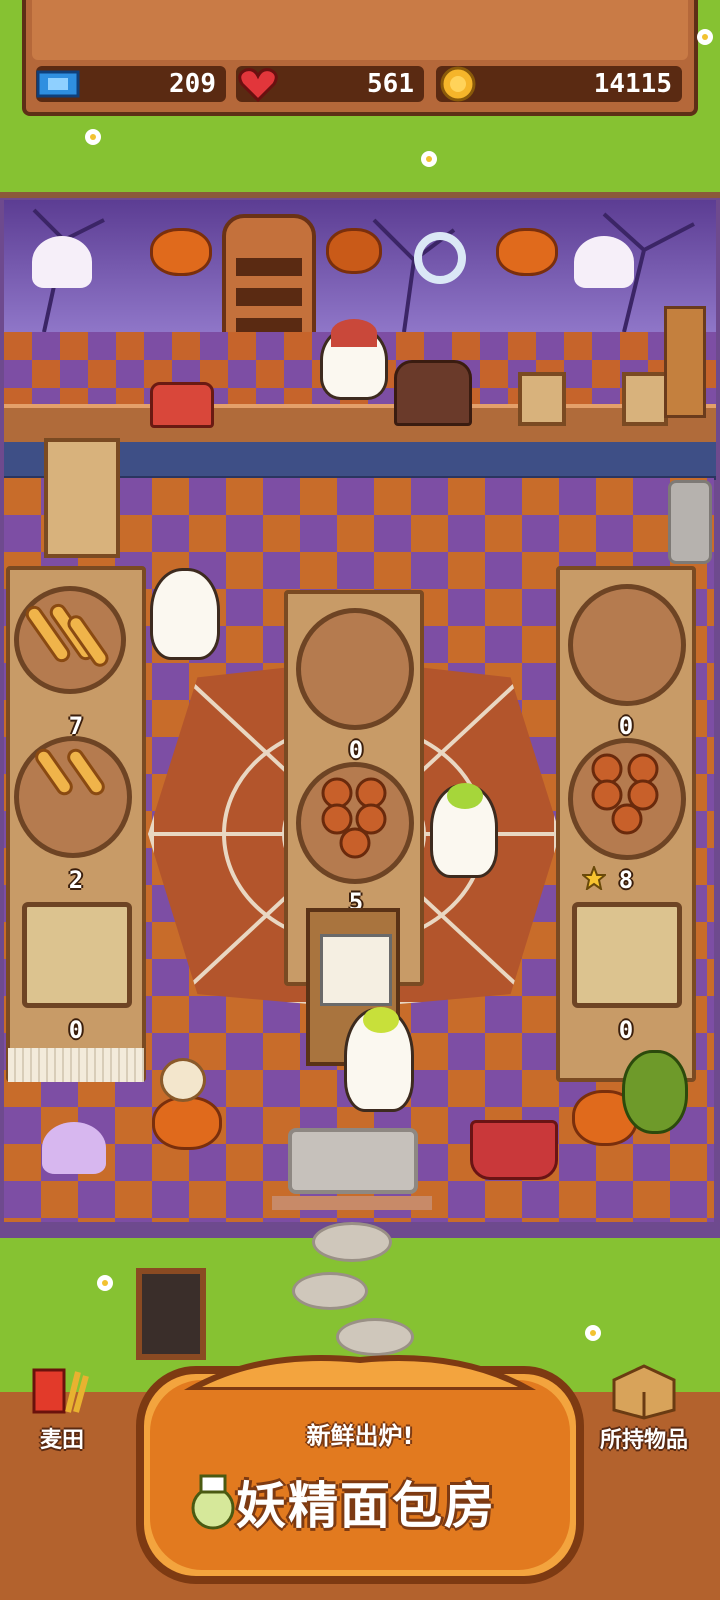  Describe the element at coordinates (171, 1314) in the screenshot. I see `menu-chalkboard` at that location.